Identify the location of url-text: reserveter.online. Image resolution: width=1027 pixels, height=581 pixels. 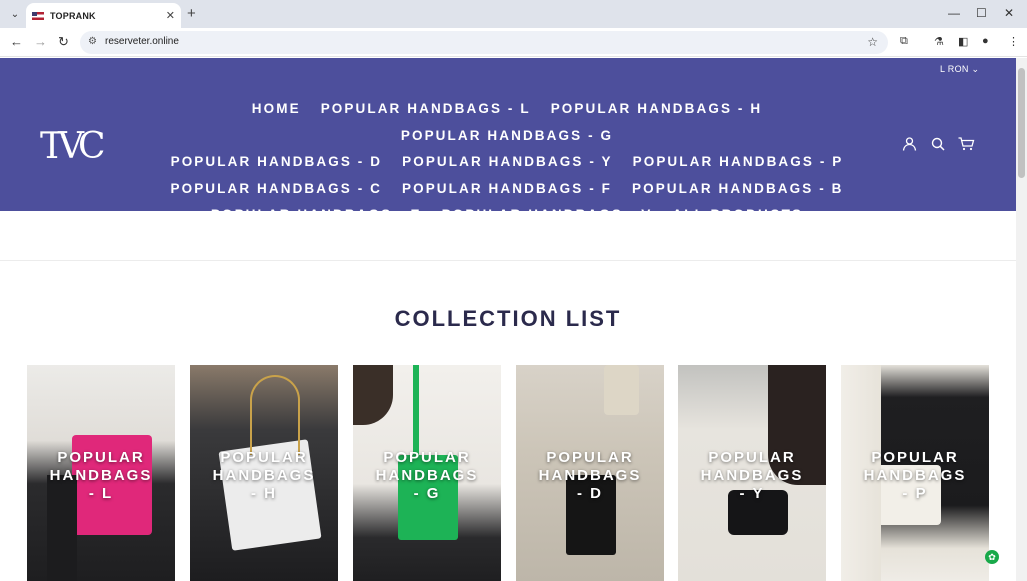
(142, 41).